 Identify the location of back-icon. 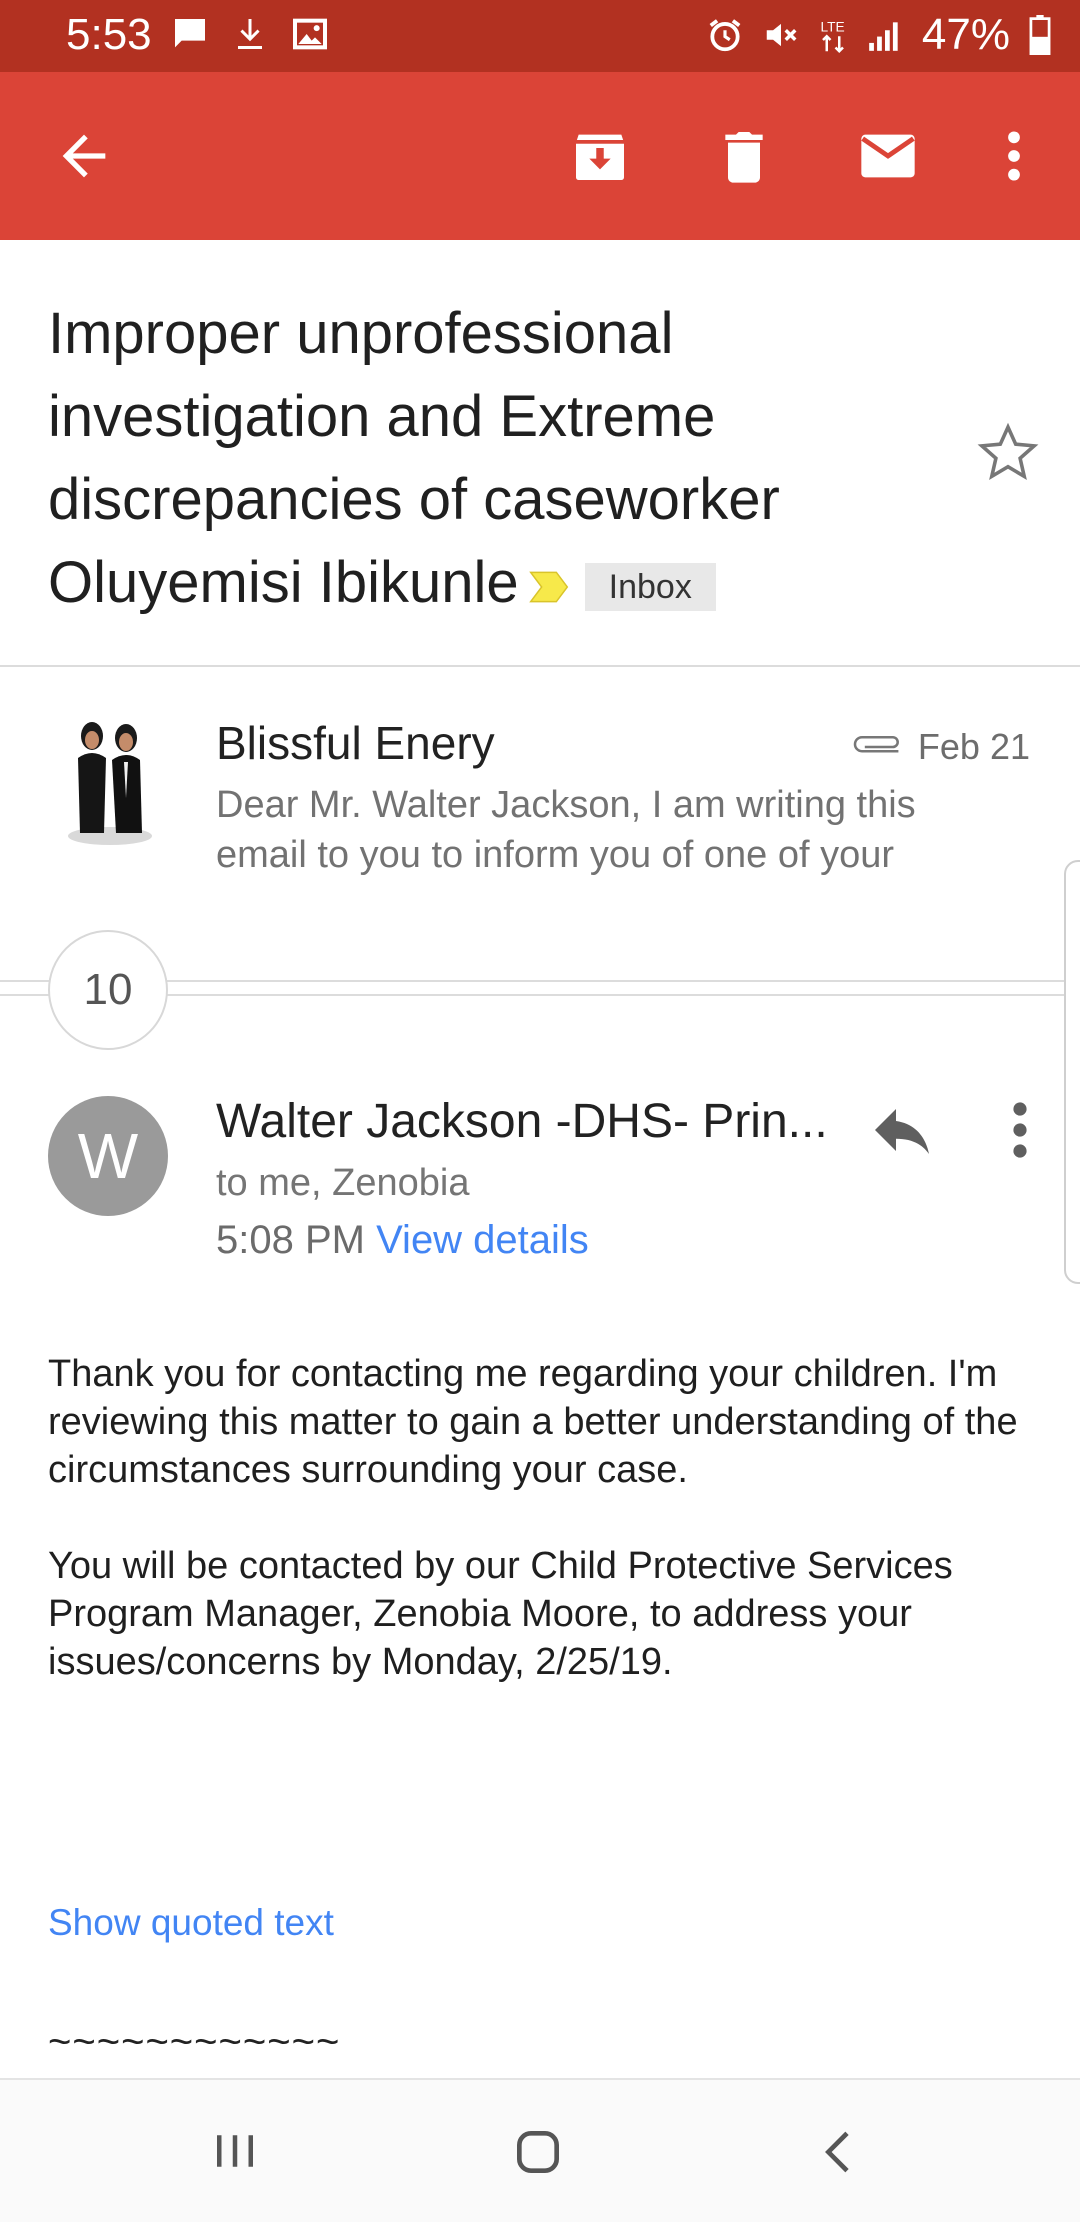
(840, 2152).